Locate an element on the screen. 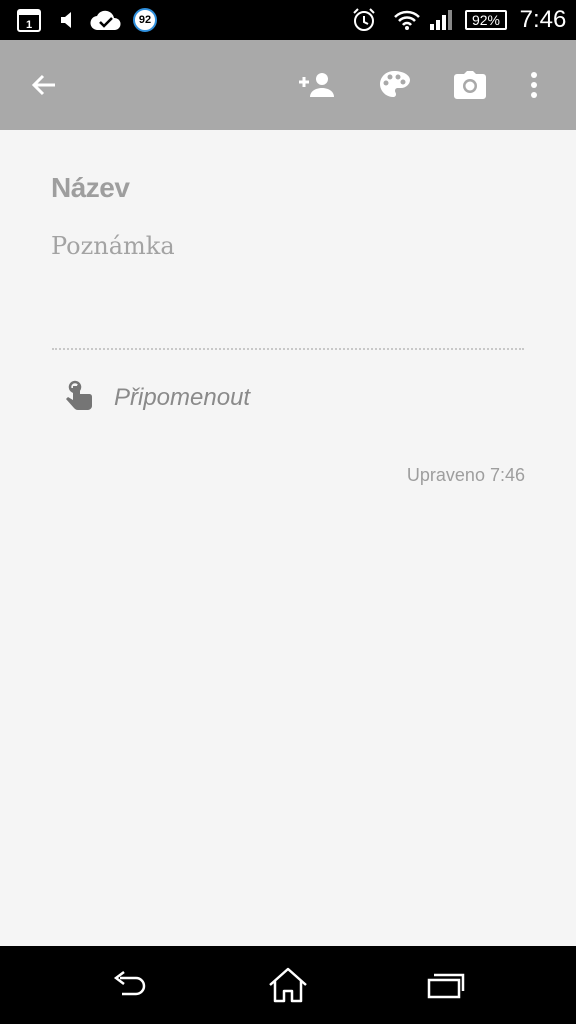 The width and height of the screenshot is (576, 1024). palette-icon is located at coordinates (395, 84).